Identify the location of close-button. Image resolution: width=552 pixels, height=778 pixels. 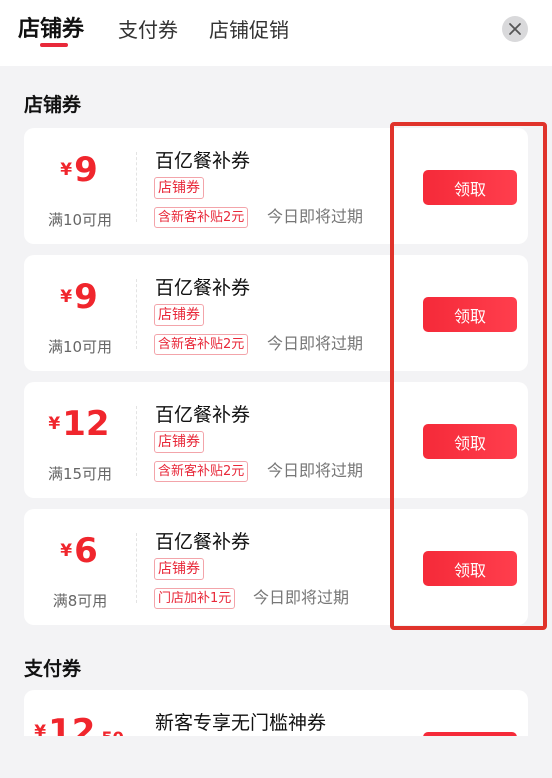
(515, 29).